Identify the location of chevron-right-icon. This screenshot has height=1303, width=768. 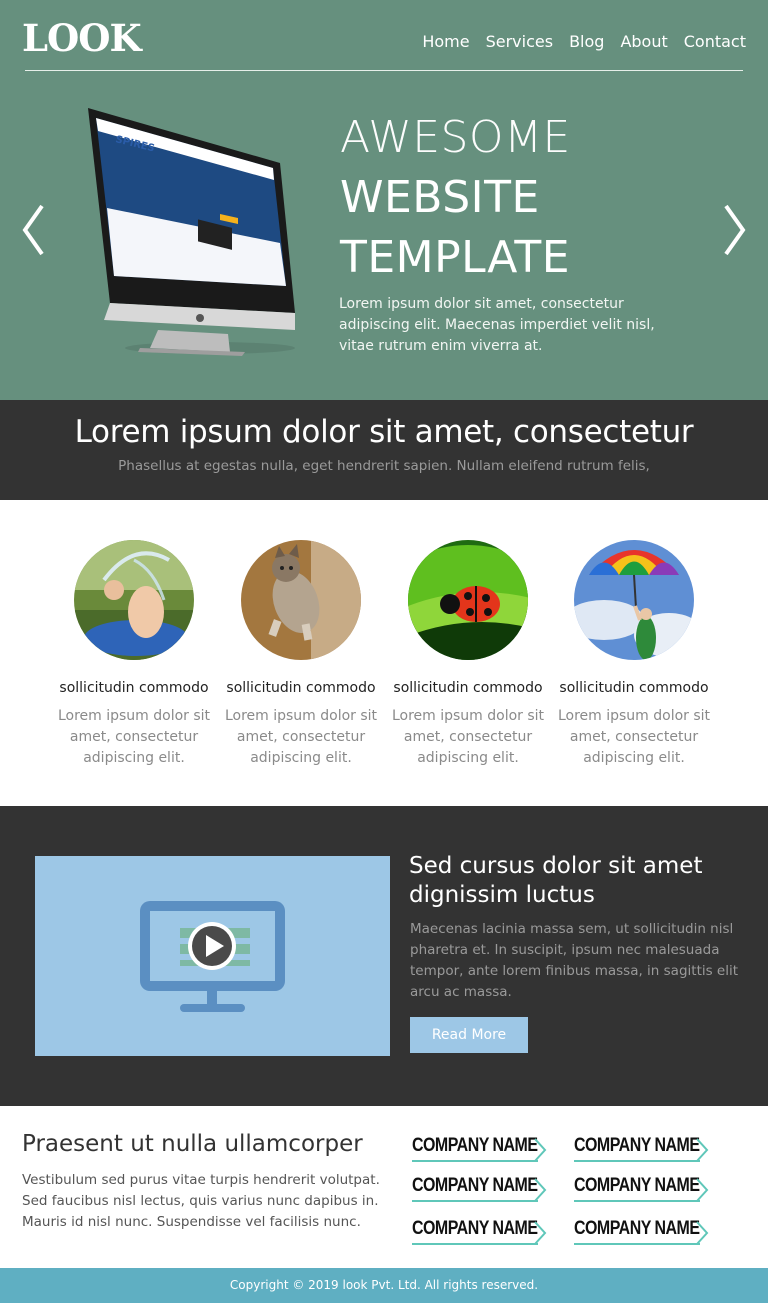
(735, 235).